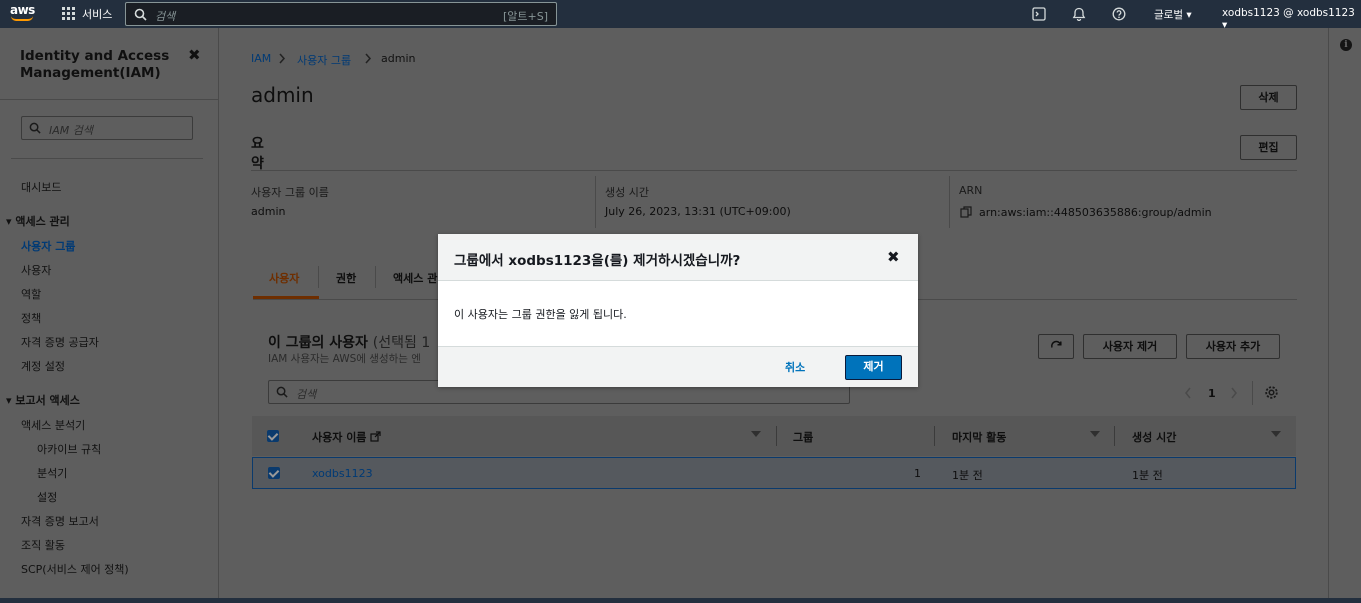  I want to click on panel-title: 이 그룹의 사용자 (선택됨 1, so click(349, 342).